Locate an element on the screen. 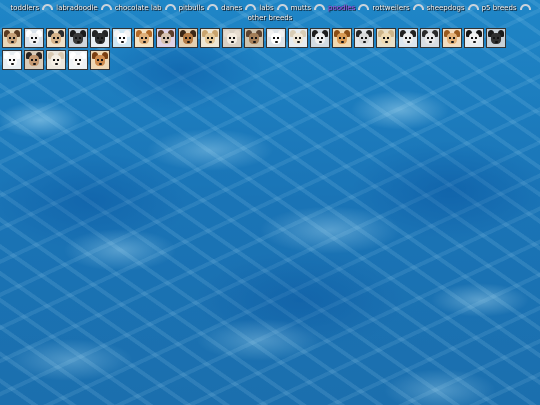 The width and height of the screenshot is (540, 405). nav-link-labradoodle: labradoodle is located at coordinates (77, 8).